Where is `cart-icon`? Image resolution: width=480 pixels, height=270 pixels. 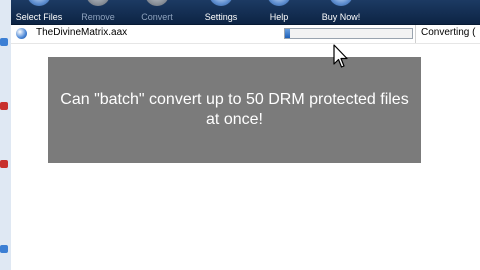
cart-icon is located at coordinates (341, 3).